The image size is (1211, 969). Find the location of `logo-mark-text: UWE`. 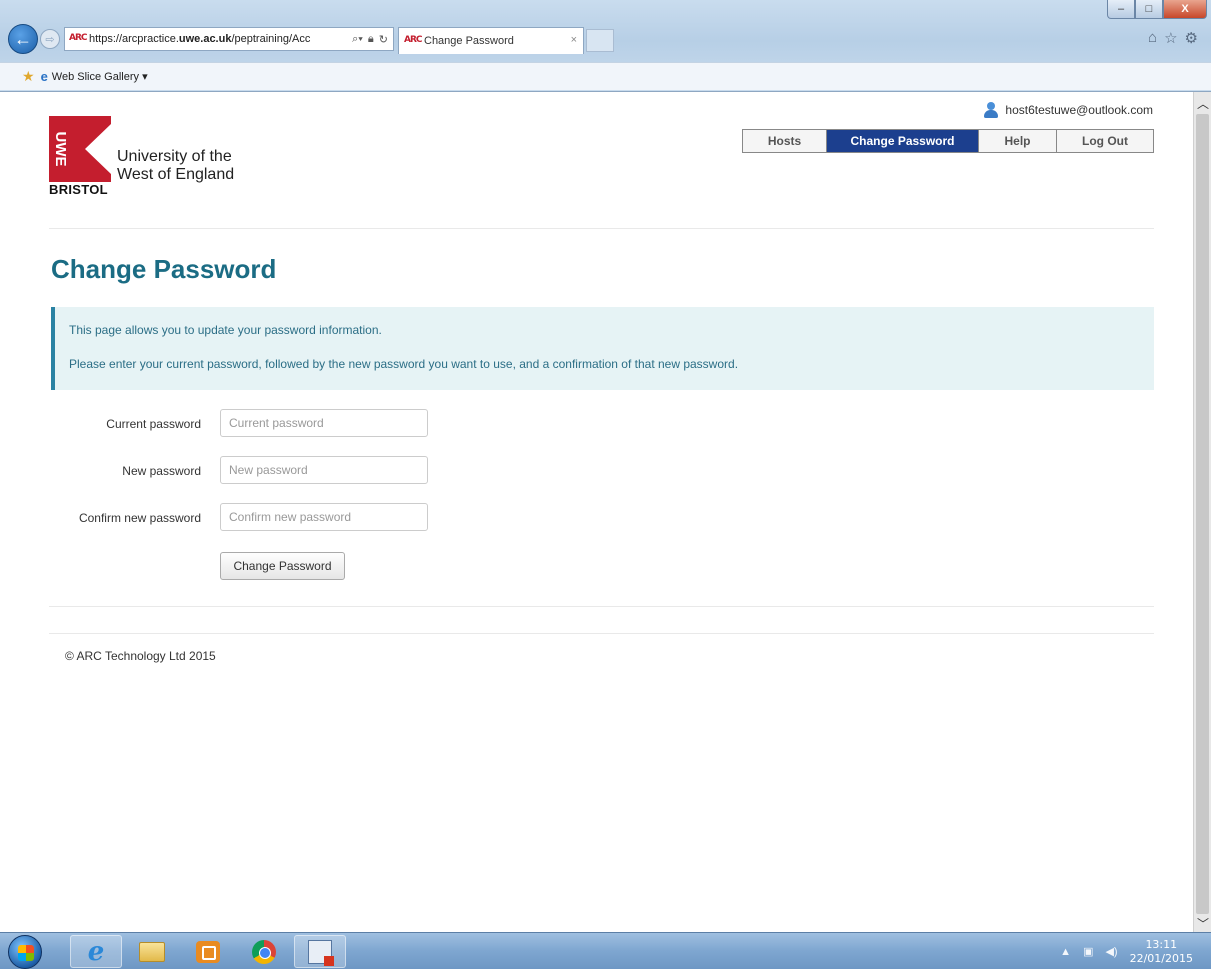

logo-mark-text: UWE is located at coordinates (60, 149).